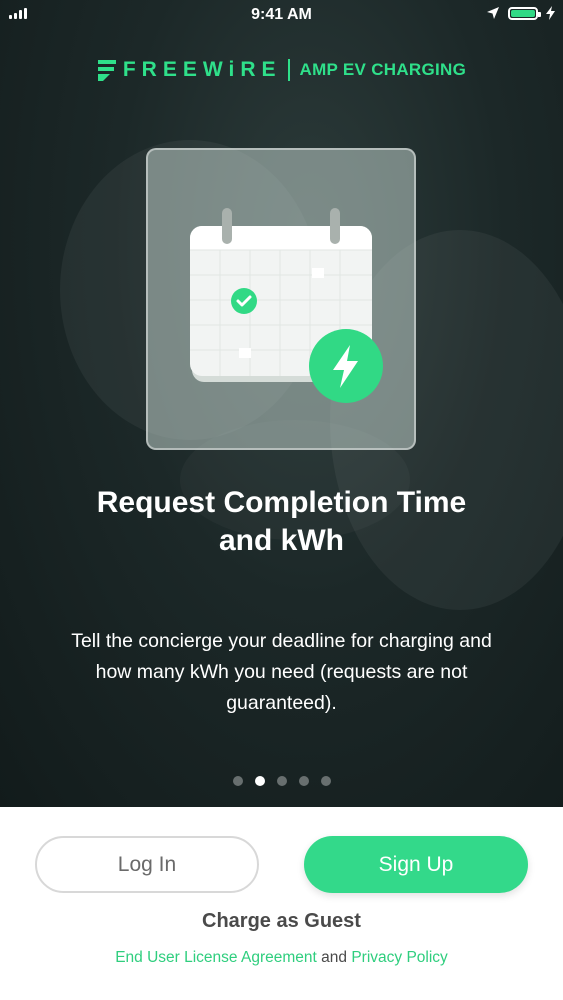  I want to click on slide-title-line-2: and kWh, so click(281, 540).